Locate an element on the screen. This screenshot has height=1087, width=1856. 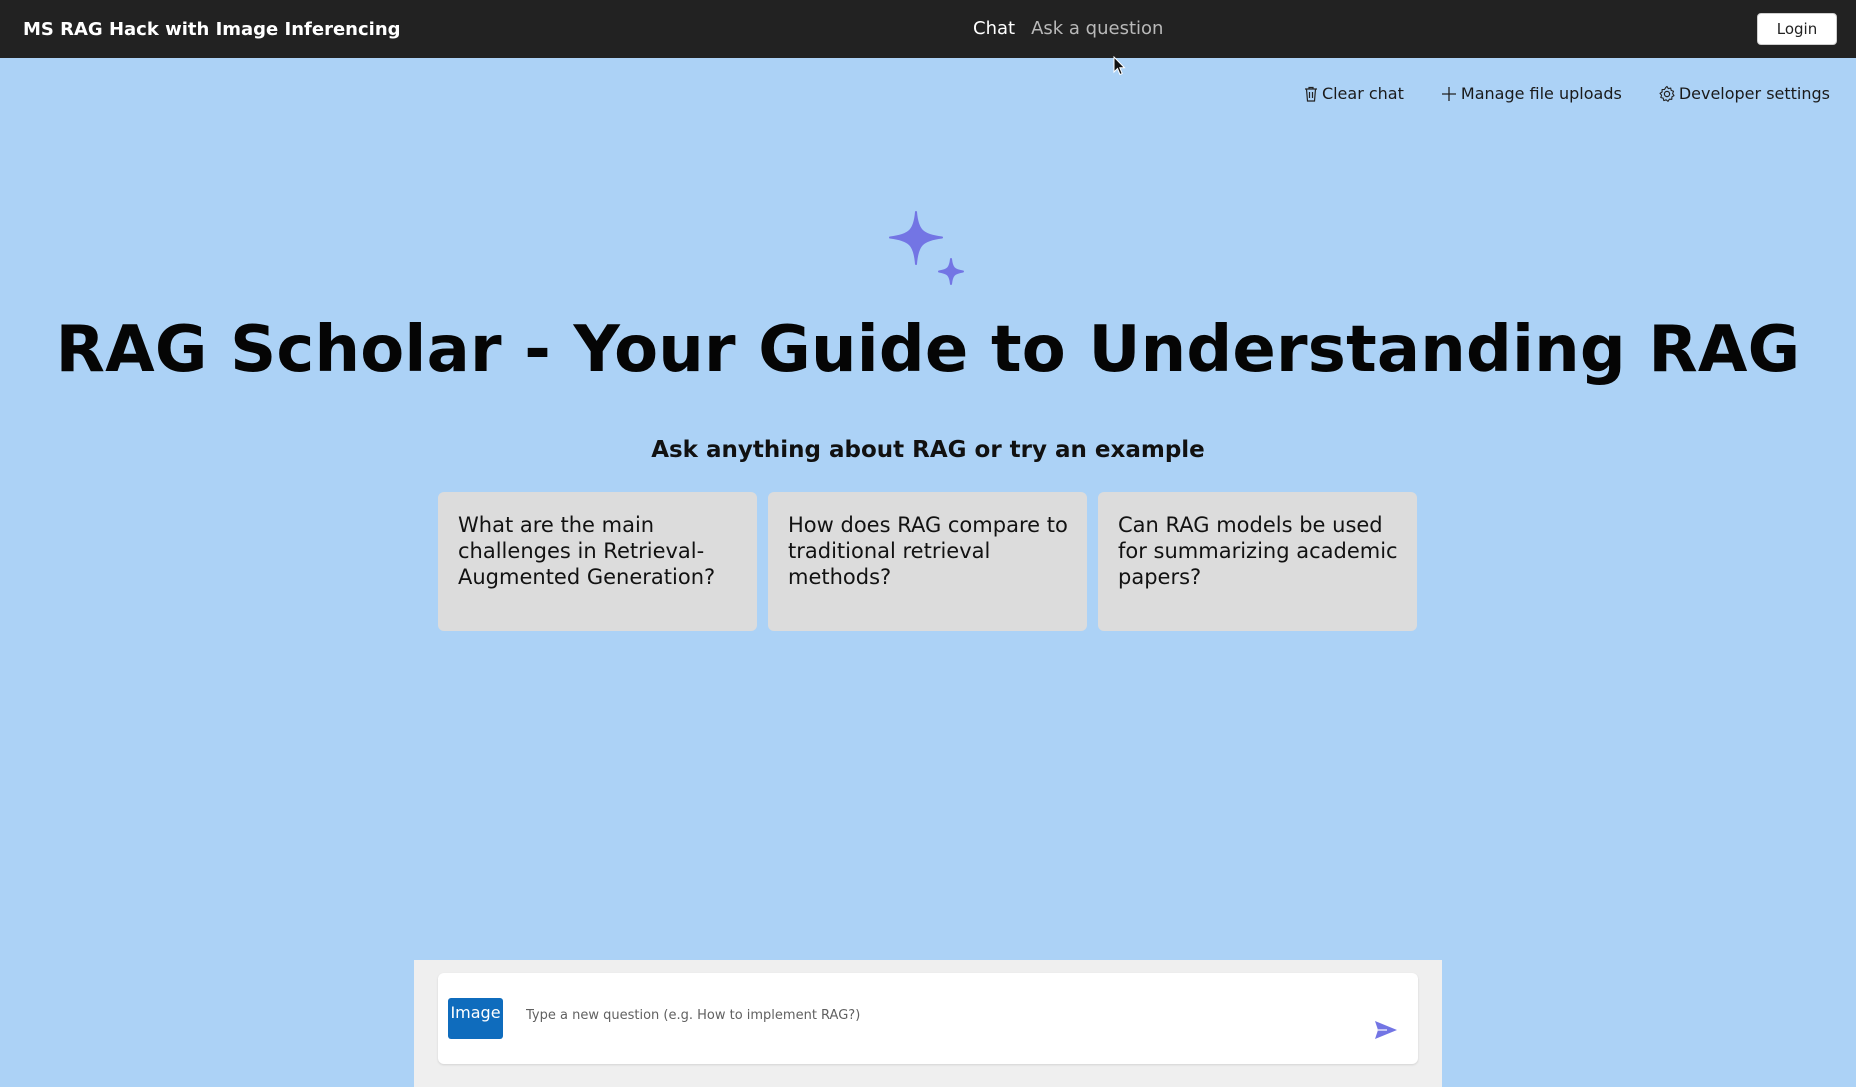
examples-subtitle: Ask anything about RAG or try an example is located at coordinates (928, 450).